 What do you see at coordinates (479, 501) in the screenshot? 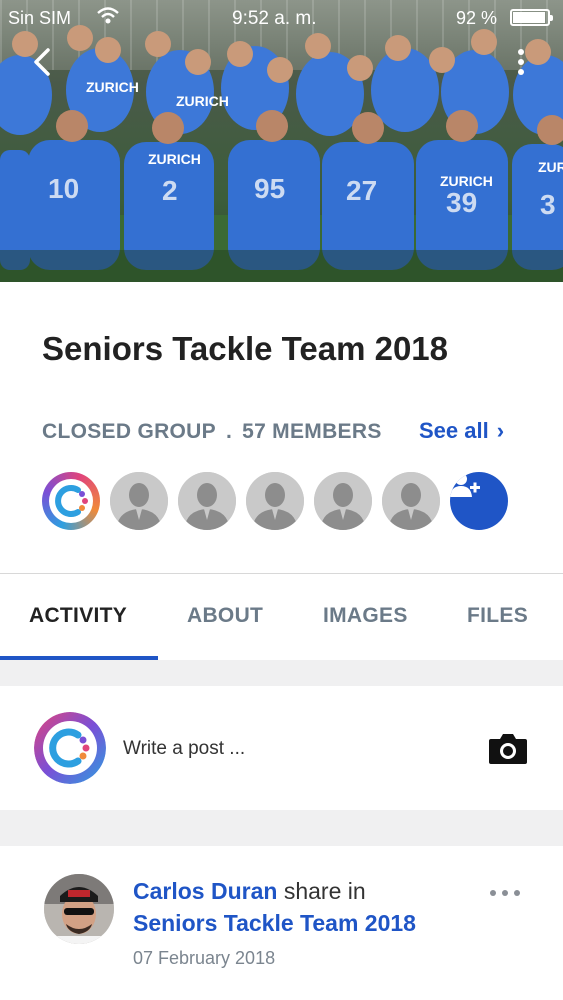
I see `add-member-button` at bounding box center [479, 501].